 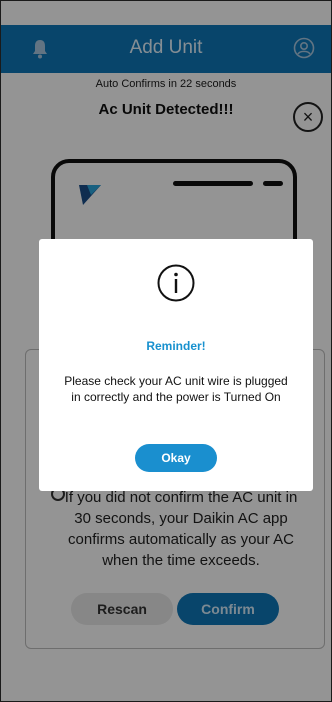 I want to click on dialog-heading: Reminder!, so click(x=176, y=346).